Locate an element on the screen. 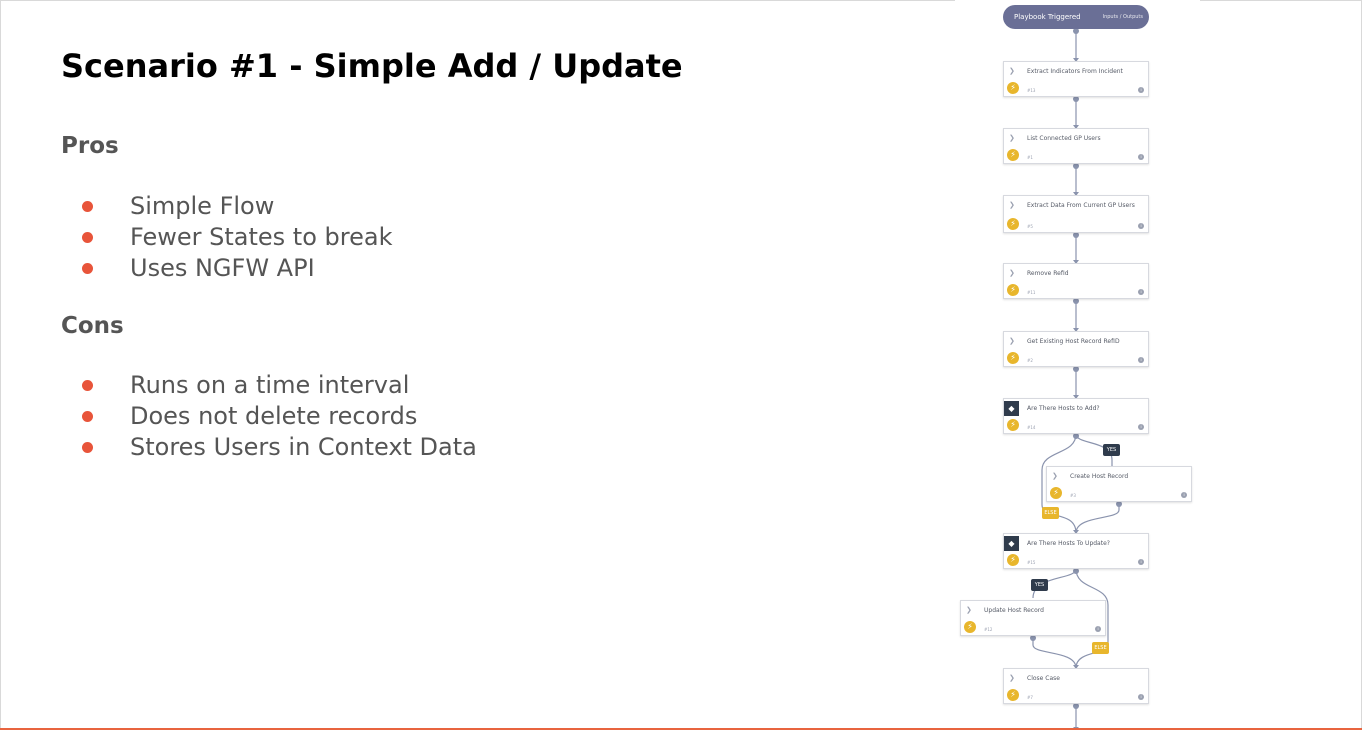 The height and width of the screenshot is (730, 1362). inputs-outputs-link: Inputs / Outputs is located at coordinates (1123, 17).